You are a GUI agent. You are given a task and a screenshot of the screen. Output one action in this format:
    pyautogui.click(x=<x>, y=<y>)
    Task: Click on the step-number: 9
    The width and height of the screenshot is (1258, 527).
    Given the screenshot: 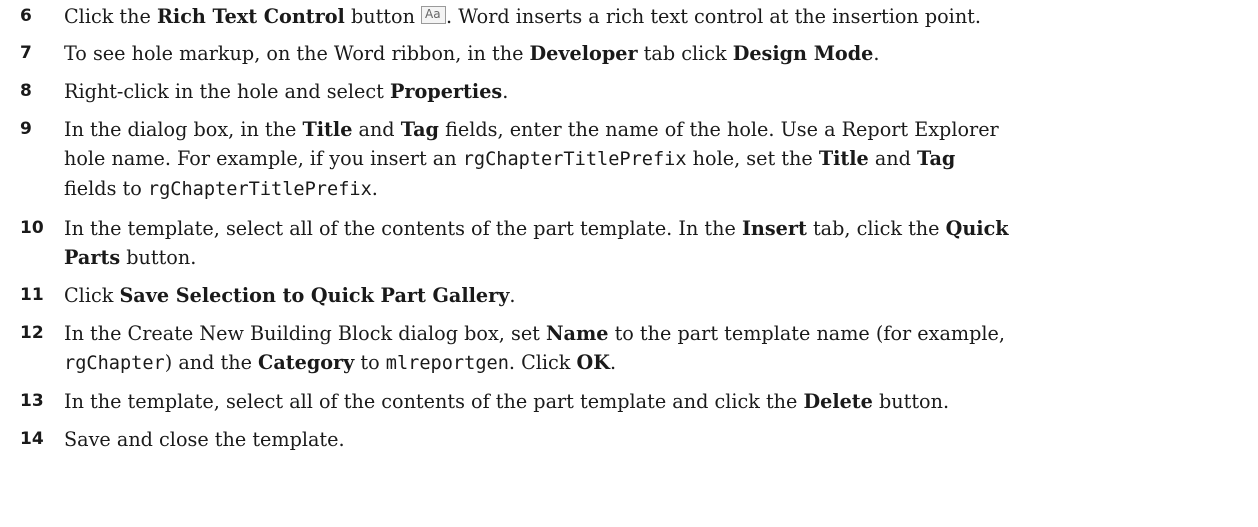 What is the action you would take?
    pyautogui.click(x=26, y=129)
    